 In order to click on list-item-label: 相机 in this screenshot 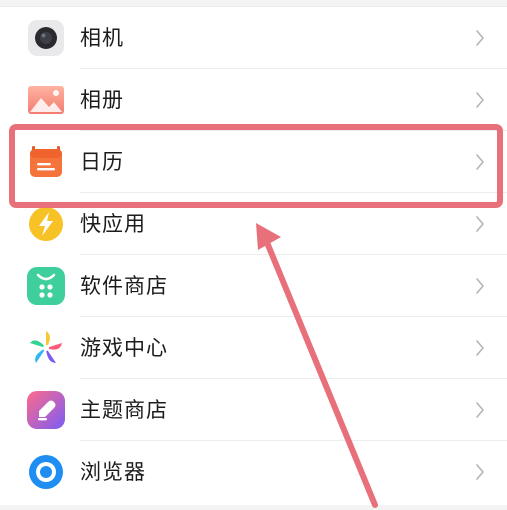, I will do `click(102, 38)`.